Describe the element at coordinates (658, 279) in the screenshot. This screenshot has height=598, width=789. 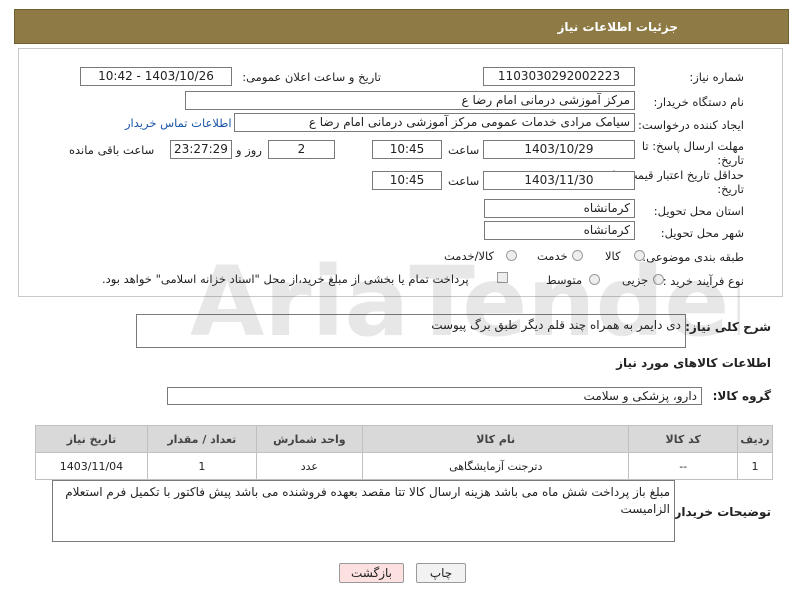
I see `process-radio-minor` at that location.